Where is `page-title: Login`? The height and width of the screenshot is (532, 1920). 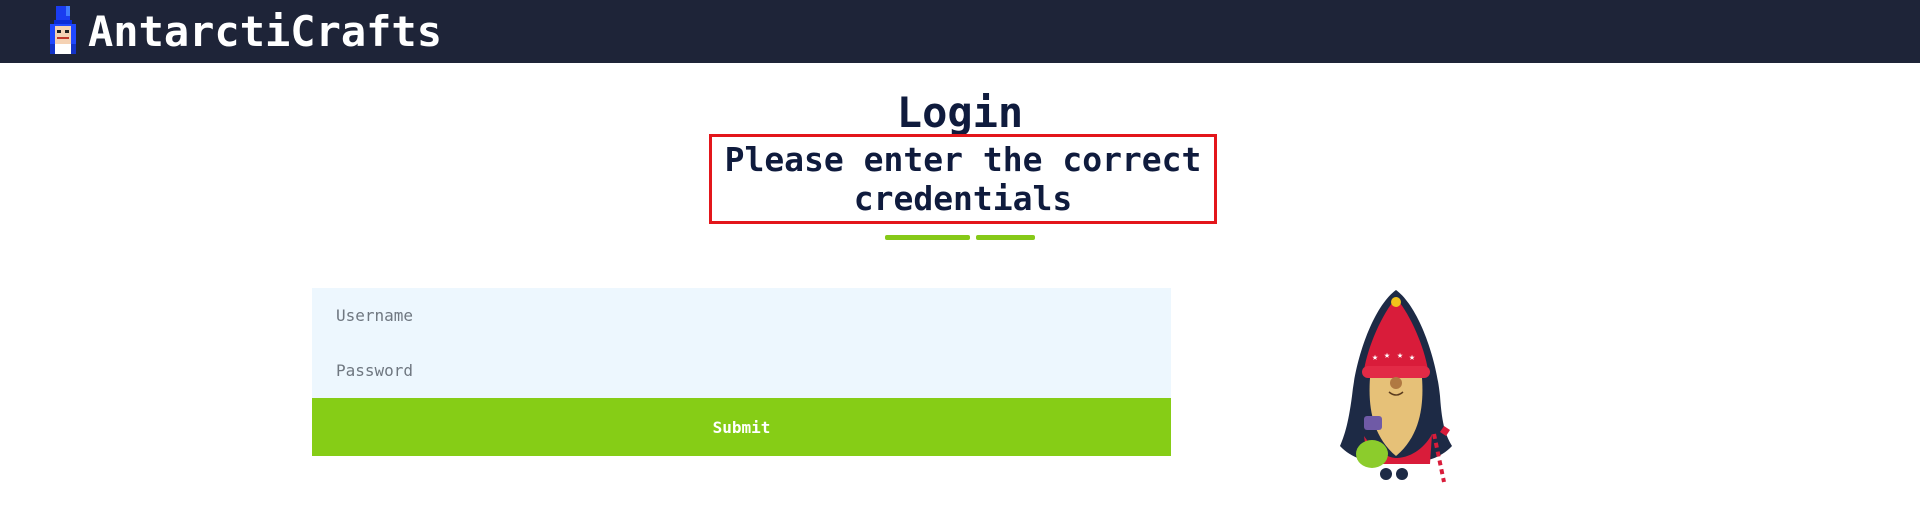
page-title: Login is located at coordinates (960, 112).